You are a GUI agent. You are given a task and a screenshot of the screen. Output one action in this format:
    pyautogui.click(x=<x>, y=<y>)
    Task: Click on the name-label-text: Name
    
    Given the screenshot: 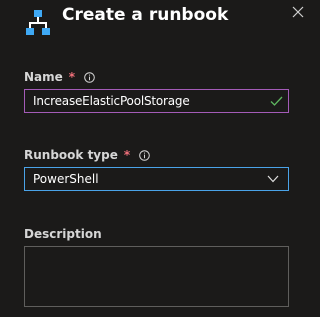 What is the action you would take?
    pyautogui.click(x=43, y=77)
    